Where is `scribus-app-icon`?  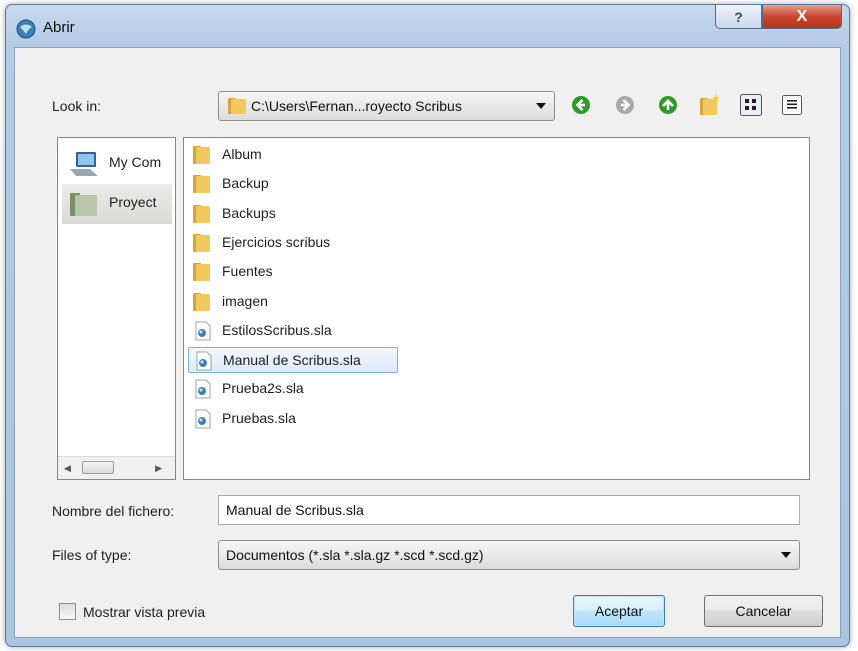
scribus-app-icon is located at coordinates (26, 29).